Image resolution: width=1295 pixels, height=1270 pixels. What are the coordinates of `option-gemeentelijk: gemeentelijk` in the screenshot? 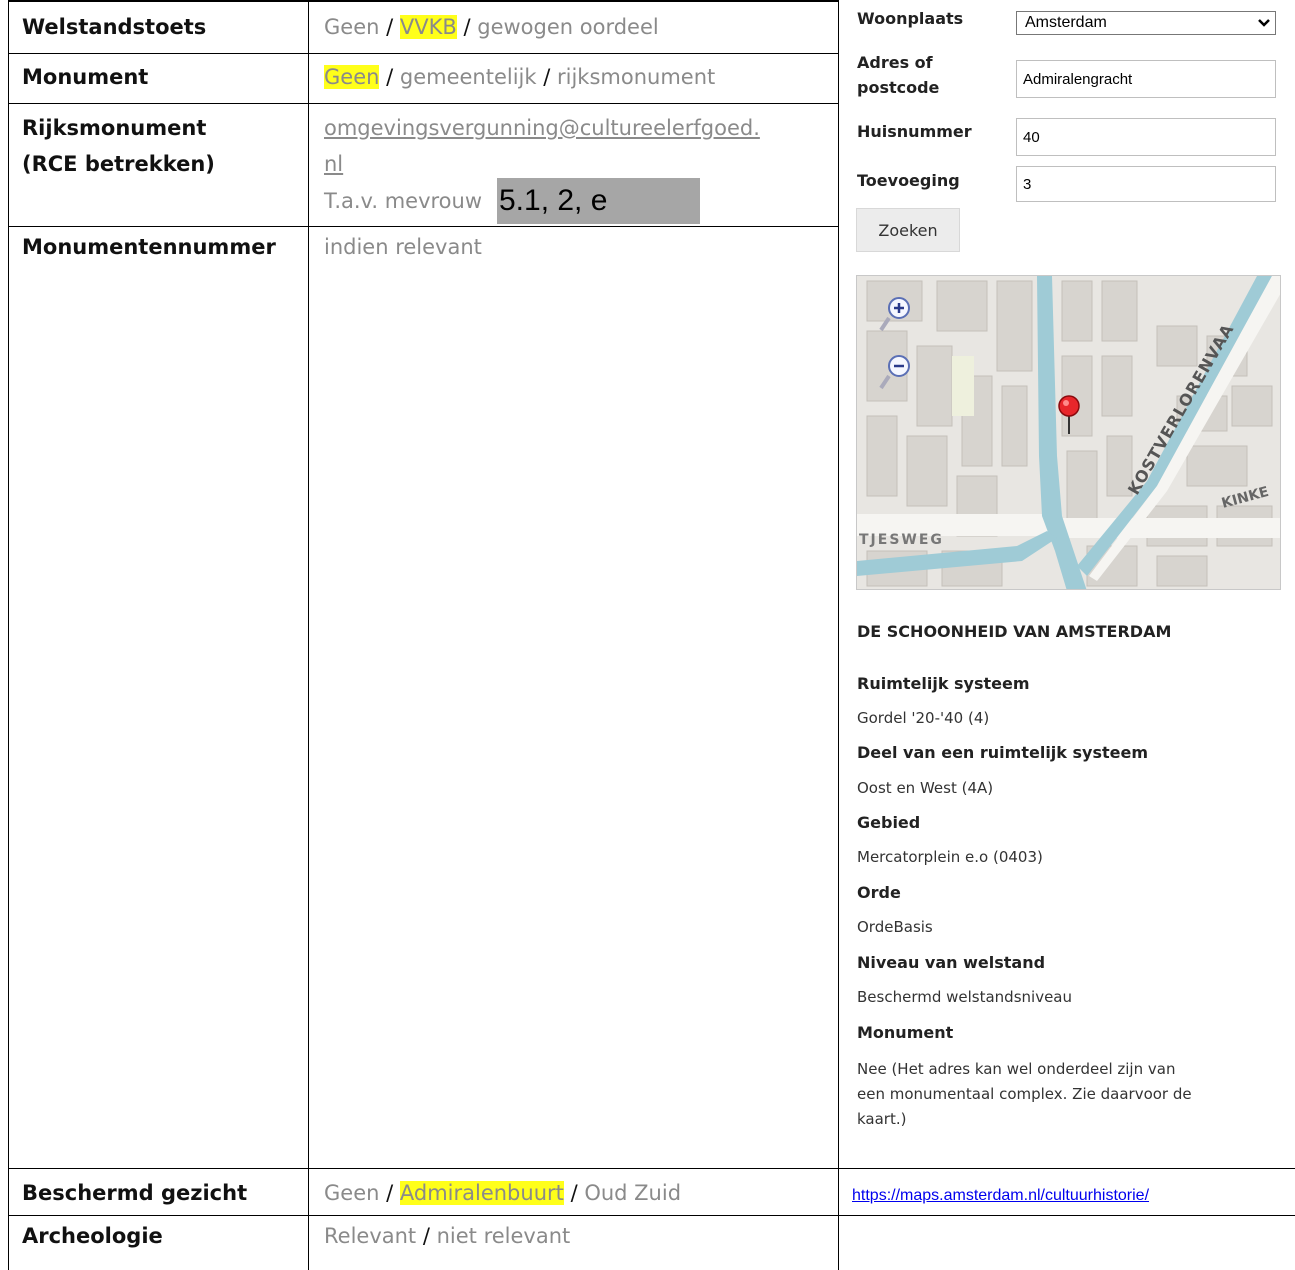 It's located at (468, 77).